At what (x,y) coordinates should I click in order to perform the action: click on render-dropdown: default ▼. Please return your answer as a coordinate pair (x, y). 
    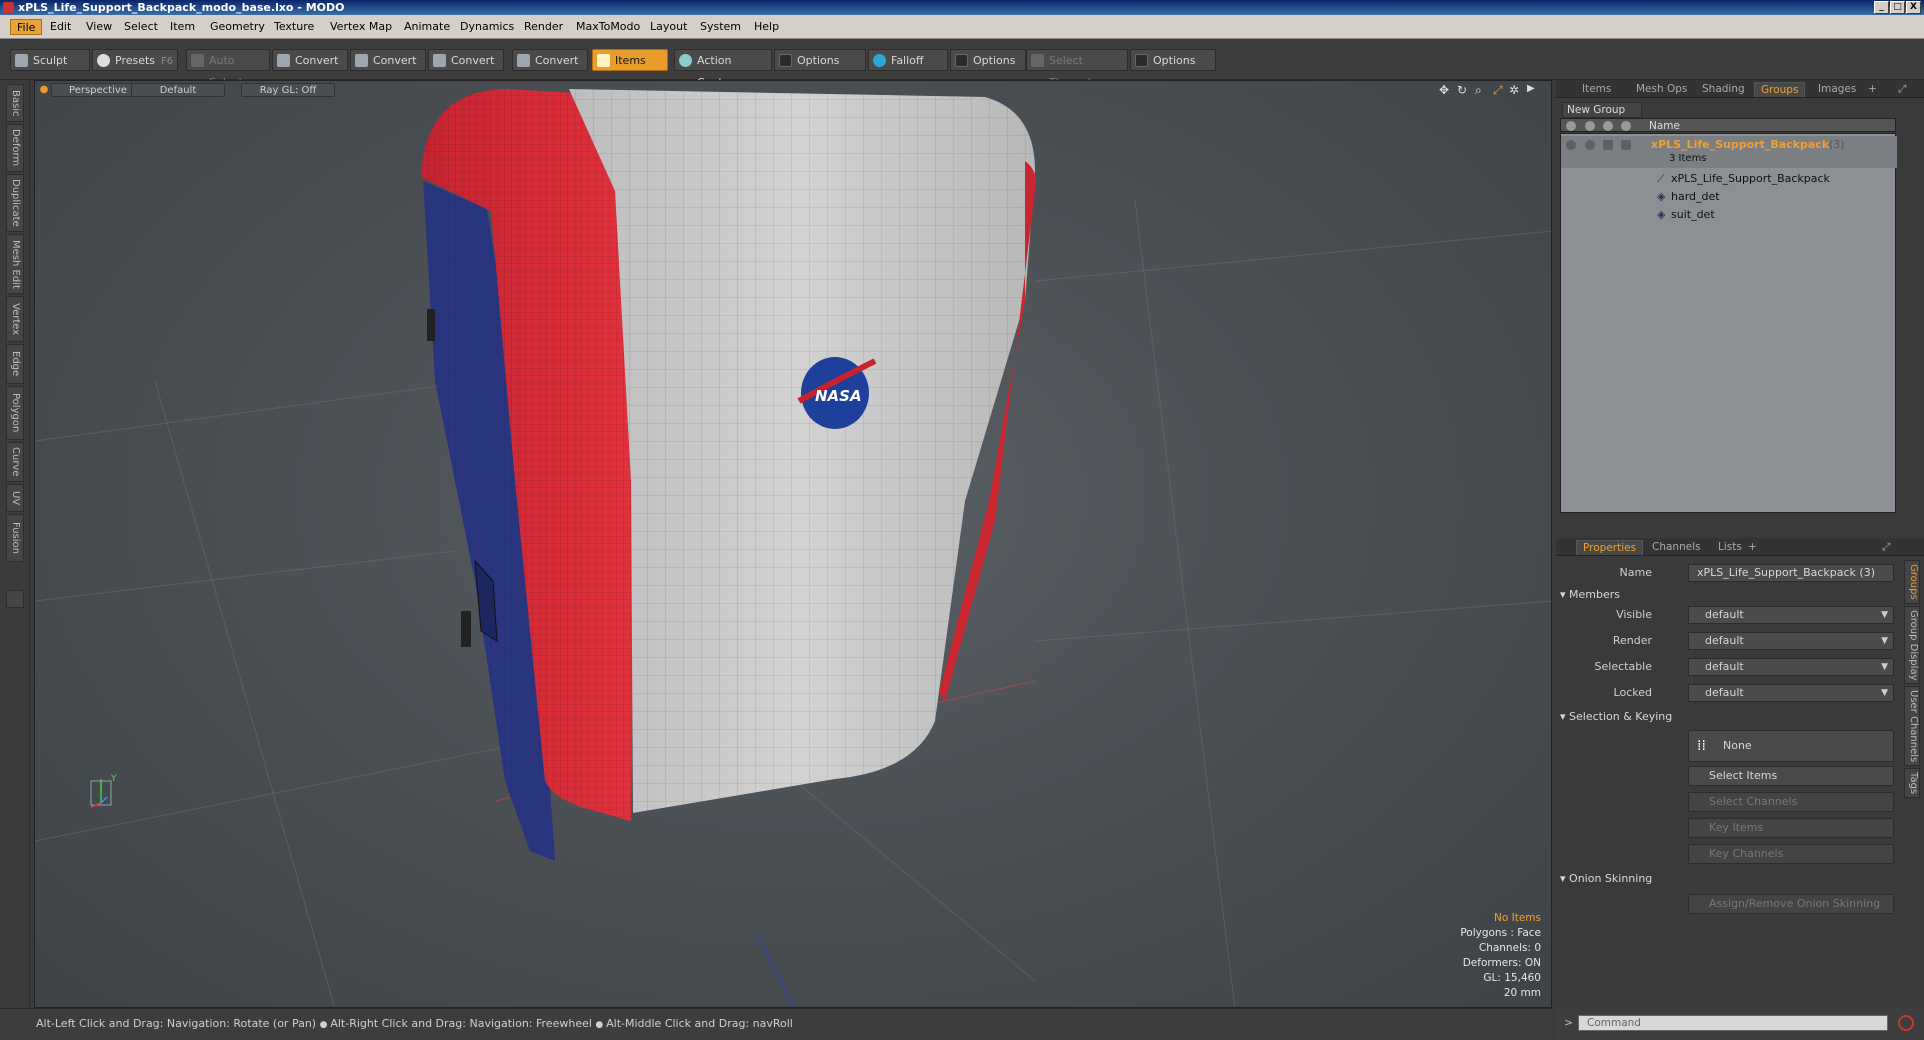
    Looking at the image, I should click on (1791, 641).